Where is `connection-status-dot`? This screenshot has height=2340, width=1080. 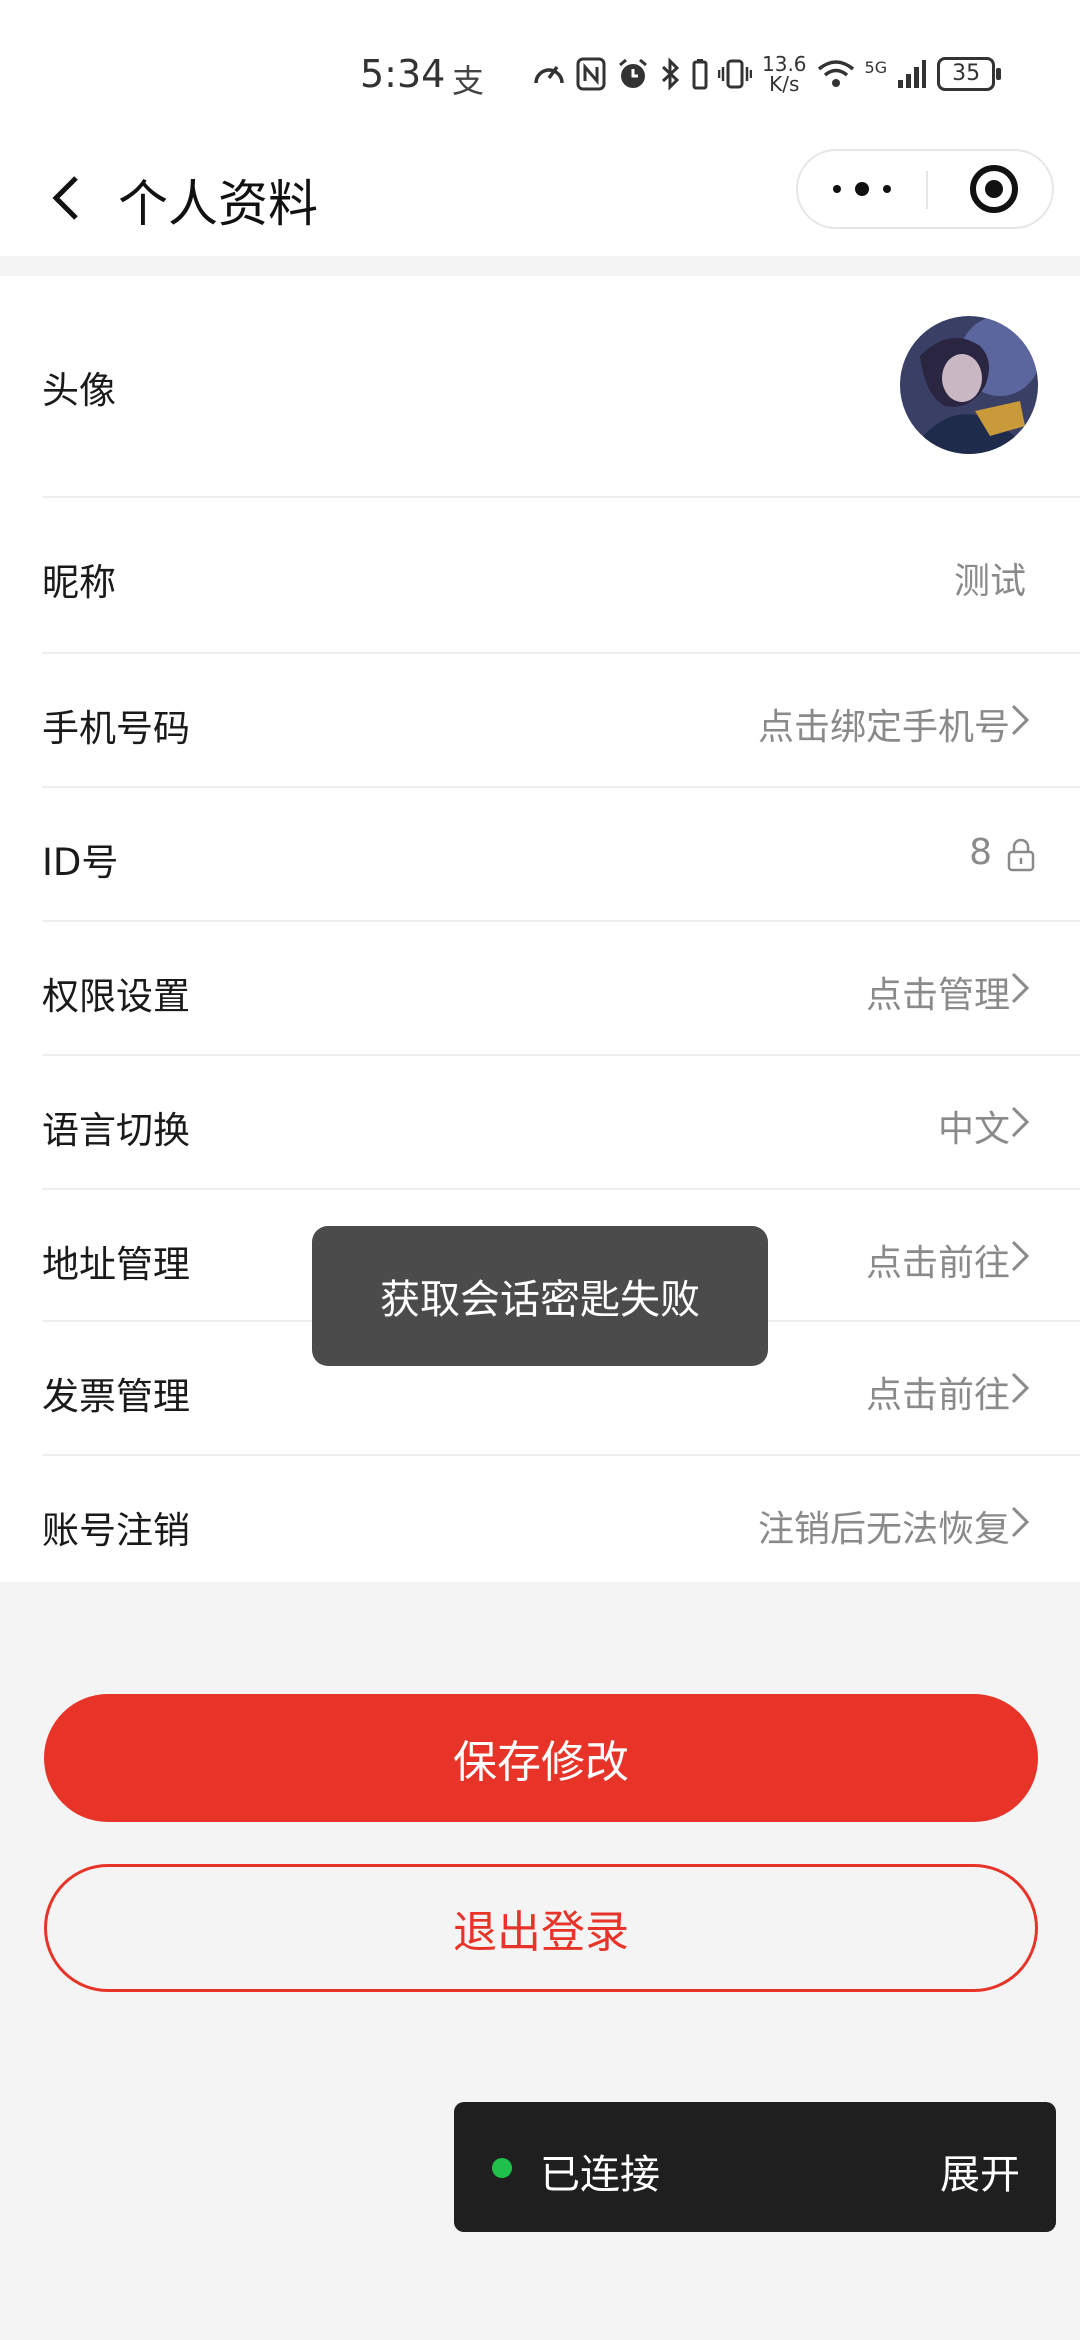 connection-status-dot is located at coordinates (502, 2168).